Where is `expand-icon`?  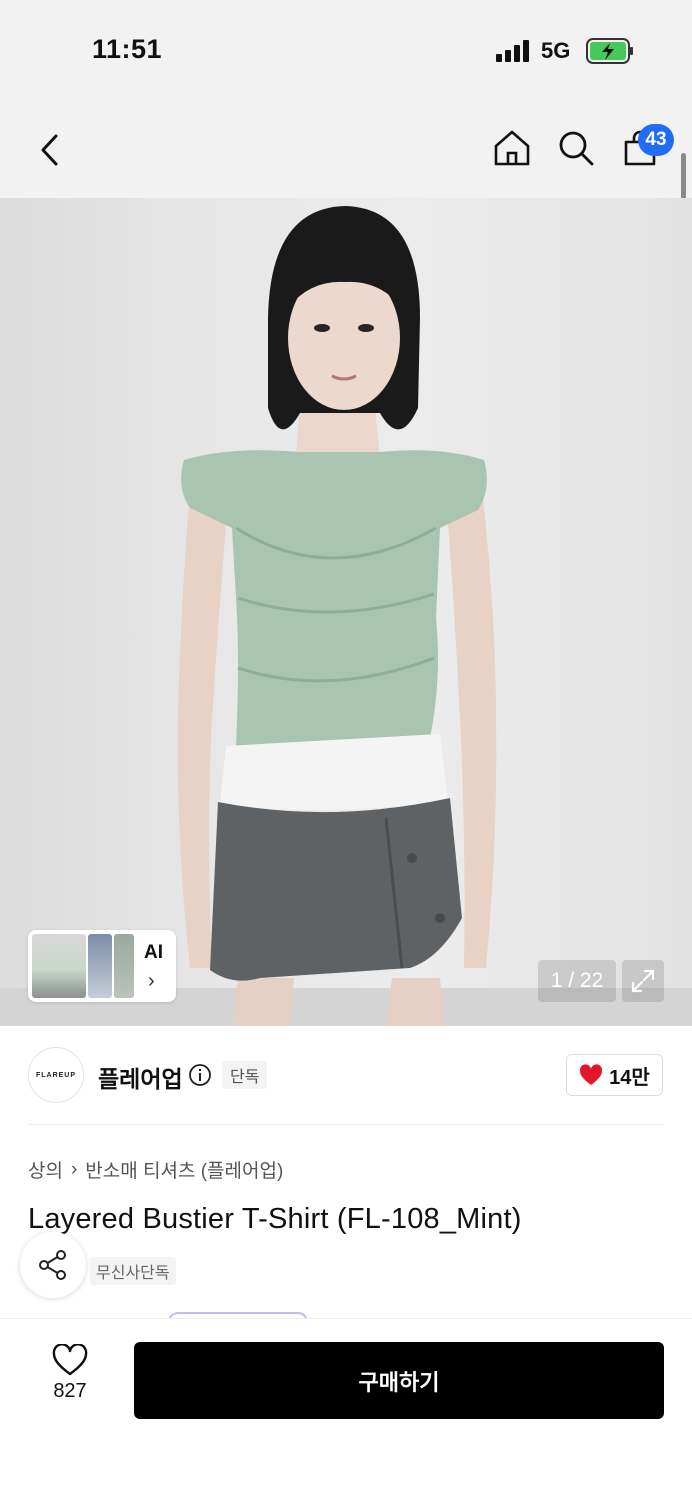
expand-icon is located at coordinates (643, 981).